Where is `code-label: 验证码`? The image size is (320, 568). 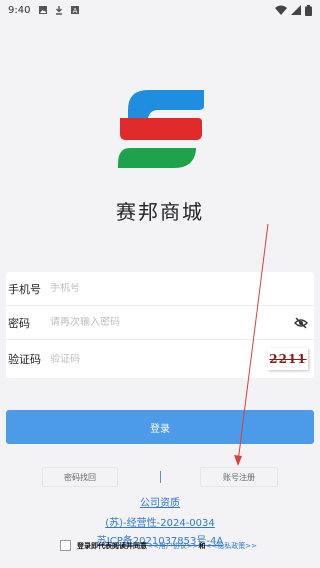
code-label: 验证码 is located at coordinates (24, 359).